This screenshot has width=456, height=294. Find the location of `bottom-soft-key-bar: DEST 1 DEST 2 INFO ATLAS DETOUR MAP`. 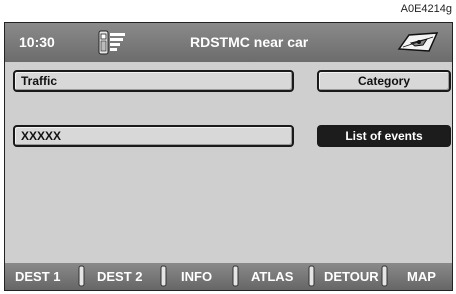

bottom-soft-key-bar: DEST 1 DEST 2 INFO ATLAS DETOUR MAP is located at coordinates (228, 276).